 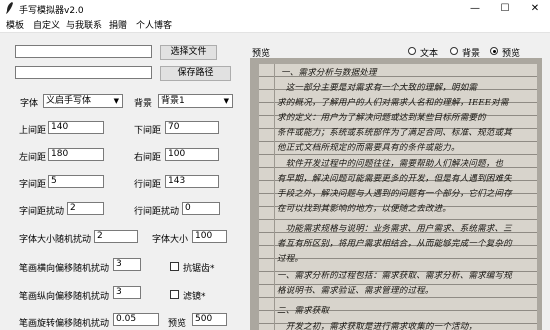 I want to click on menu-bar: 模板 自定义 与我联系 捐赠 个人博客, so click(x=275, y=25).